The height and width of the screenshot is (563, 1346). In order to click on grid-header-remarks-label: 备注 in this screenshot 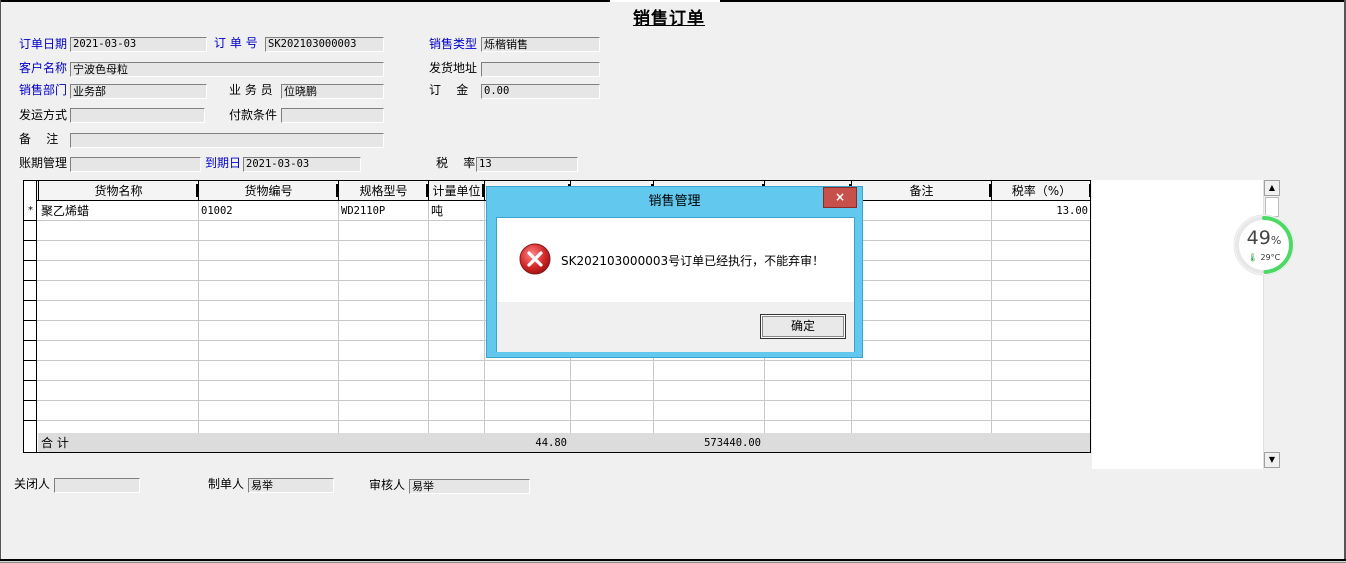, I will do `click(921, 191)`.